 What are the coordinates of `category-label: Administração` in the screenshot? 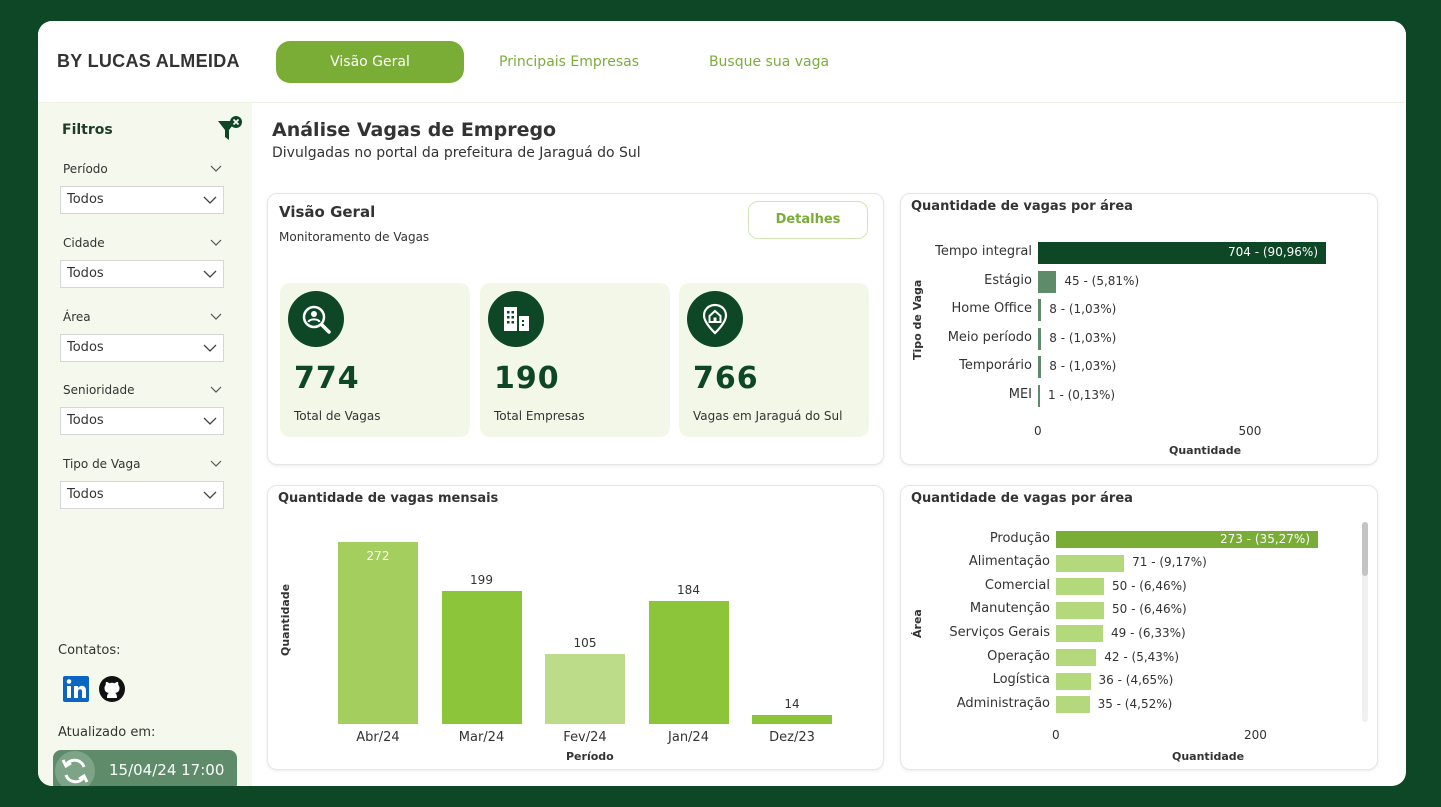 It's located at (1003, 703).